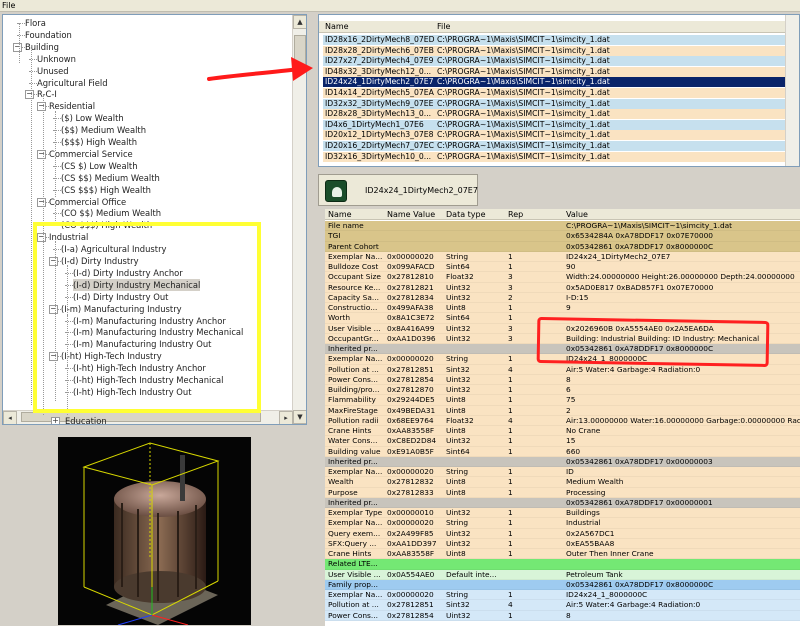 The image size is (800, 626). Describe the element at coordinates (562, 410) in the screenshot. I see `property-row: MaxFireStage 0x49BEDA31 Uint8 1 2` at that location.